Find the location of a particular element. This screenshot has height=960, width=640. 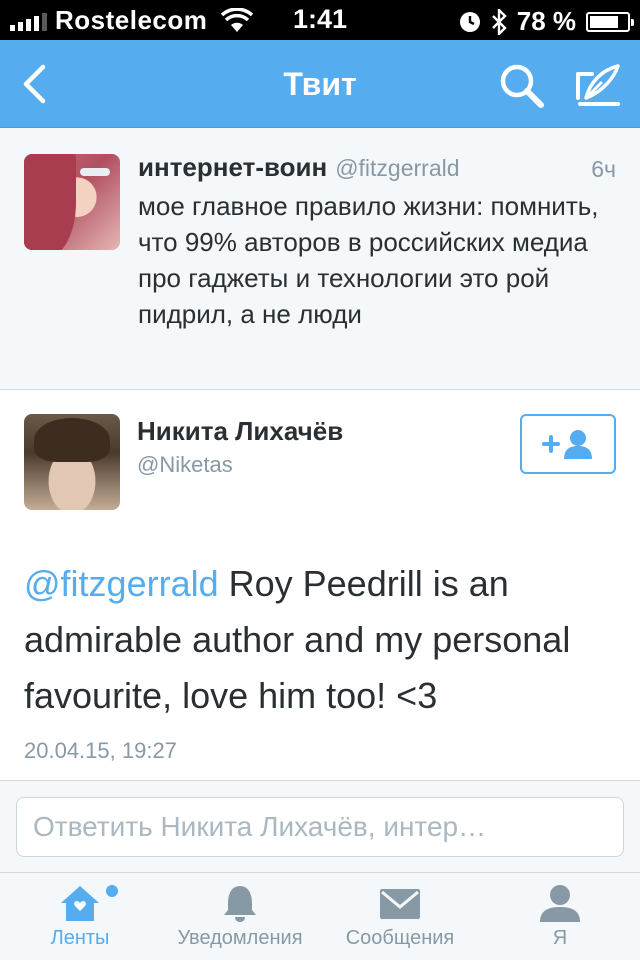

tab-label: Сообщения is located at coordinates (400, 938).